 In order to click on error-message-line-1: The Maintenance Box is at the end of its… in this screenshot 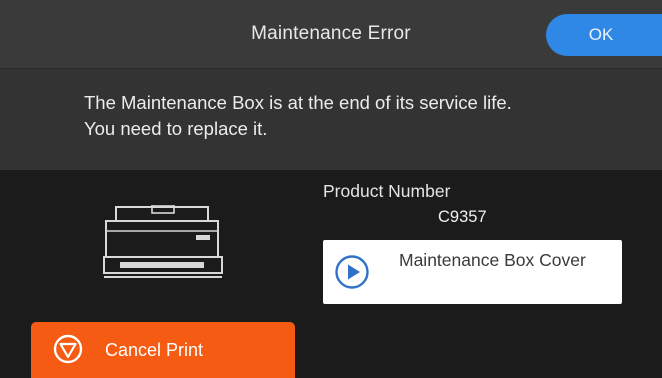, I will do `click(298, 102)`.